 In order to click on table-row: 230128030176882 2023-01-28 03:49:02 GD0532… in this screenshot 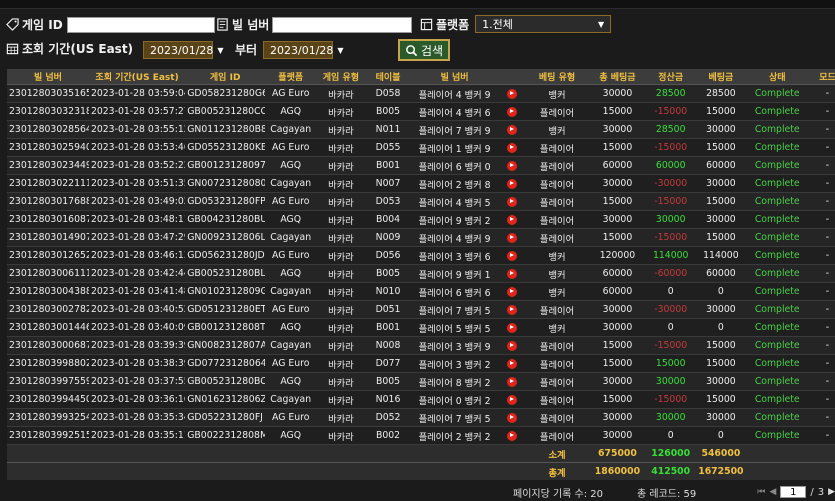, I will do `click(421, 201)`.